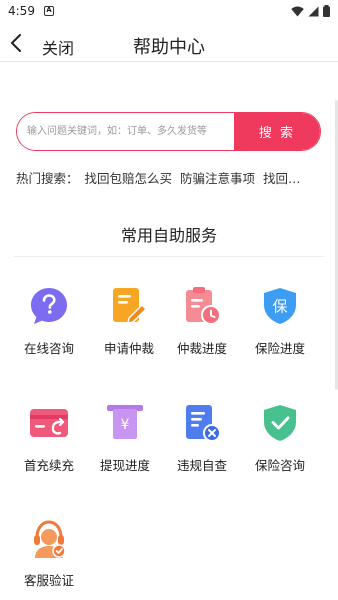 This screenshot has height=600, width=338. I want to click on status-icons, so click(310, 11).